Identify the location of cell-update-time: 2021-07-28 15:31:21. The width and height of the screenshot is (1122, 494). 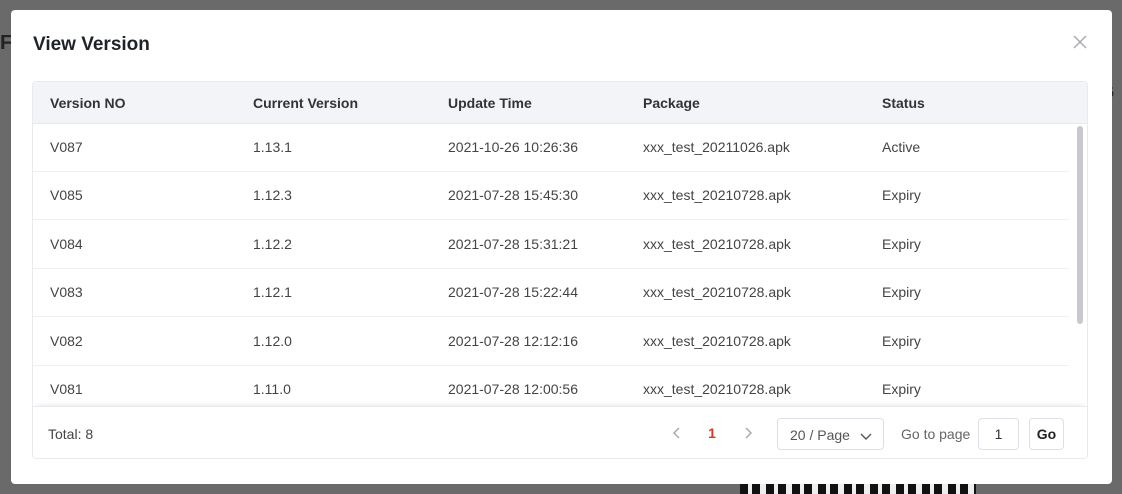
(513, 244).